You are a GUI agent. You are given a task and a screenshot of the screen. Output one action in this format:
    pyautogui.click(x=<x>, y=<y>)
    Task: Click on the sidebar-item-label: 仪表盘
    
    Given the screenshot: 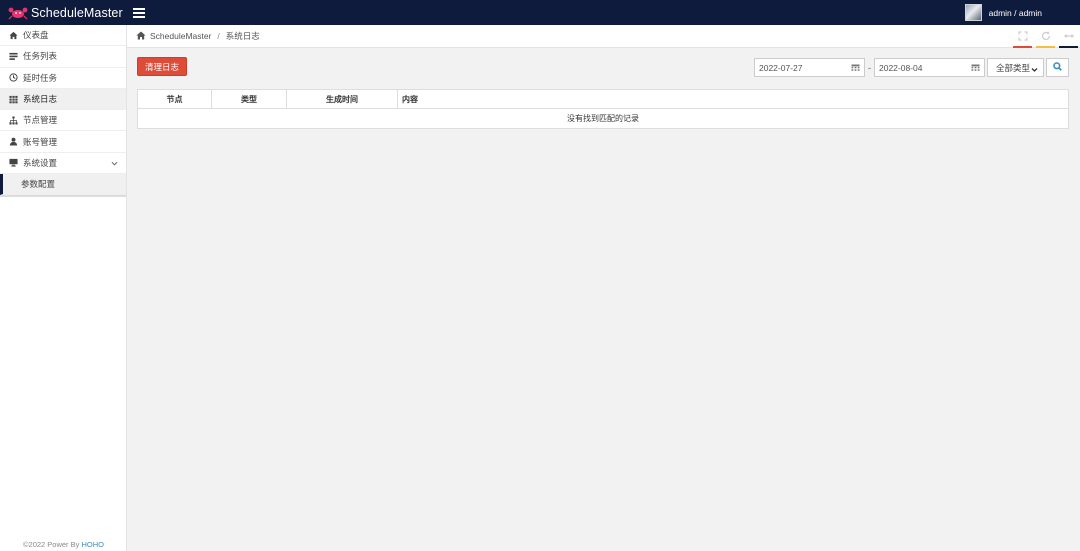 What is the action you would take?
    pyautogui.click(x=36, y=35)
    